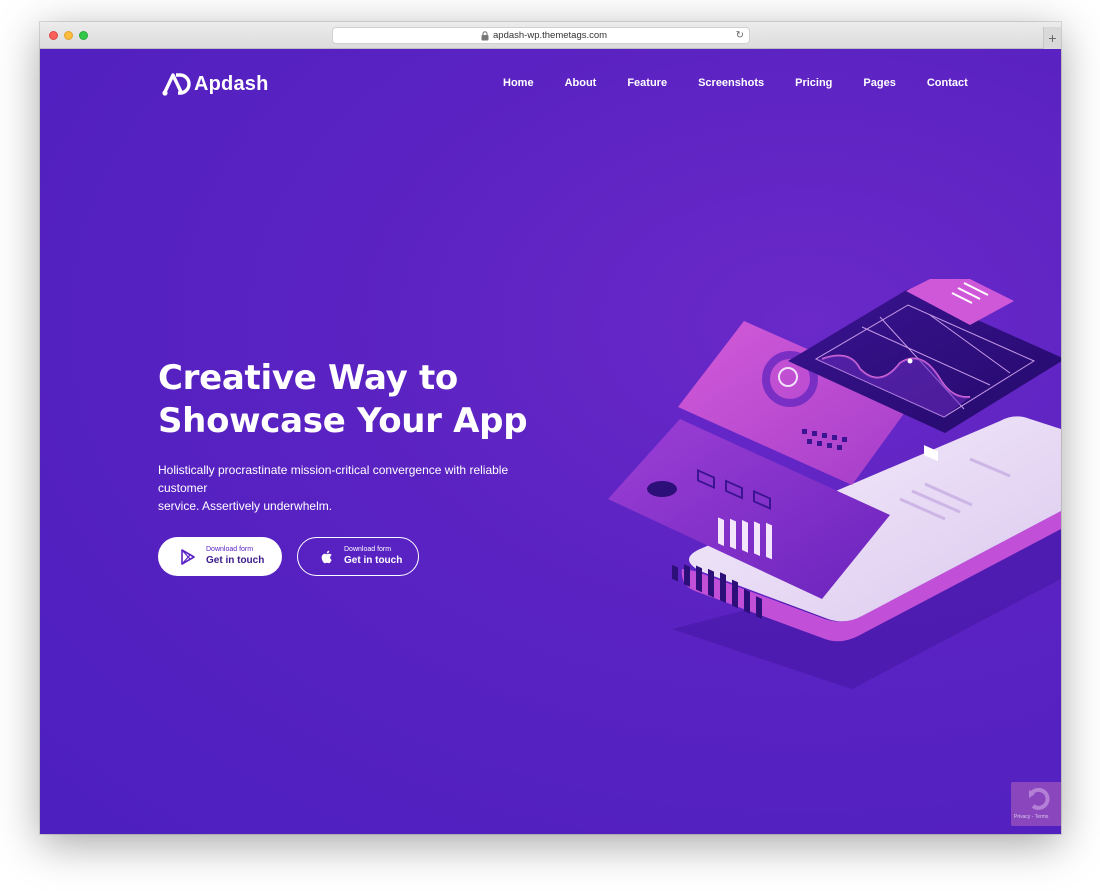 This screenshot has width=1100, height=891. I want to click on browser-titlebar: apdash-wp.themetags.com ↻ +, so click(550, 35).